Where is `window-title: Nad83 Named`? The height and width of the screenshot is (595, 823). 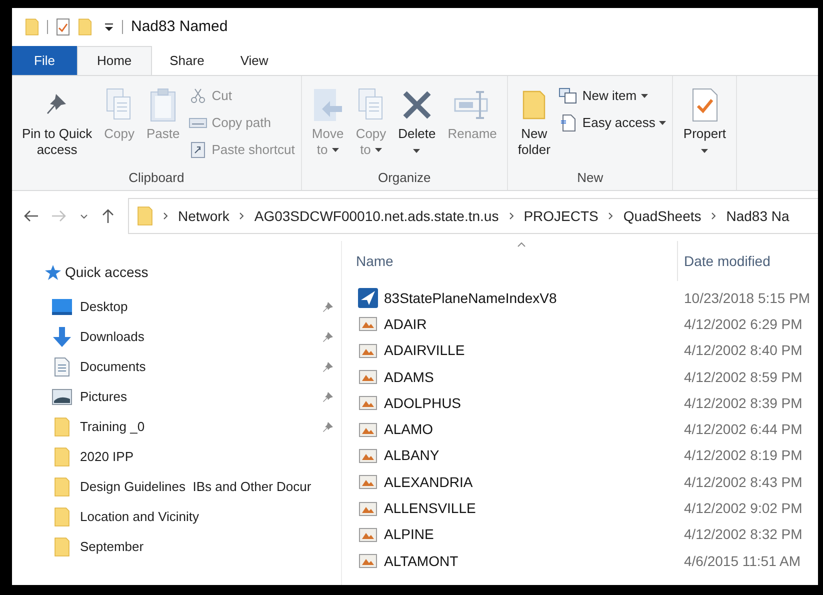 window-title: Nad83 Named is located at coordinates (179, 26).